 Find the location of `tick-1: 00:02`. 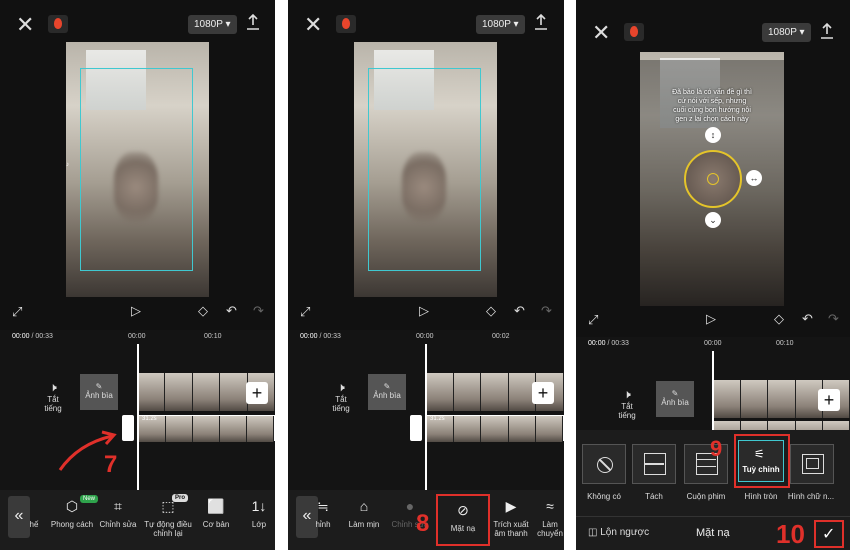

tick-1: 00:02 is located at coordinates (501, 336).